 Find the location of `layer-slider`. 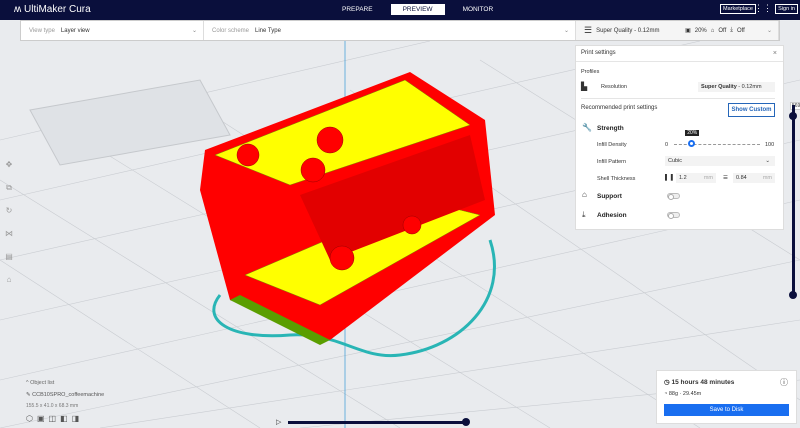

layer-slider is located at coordinates (793, 200).